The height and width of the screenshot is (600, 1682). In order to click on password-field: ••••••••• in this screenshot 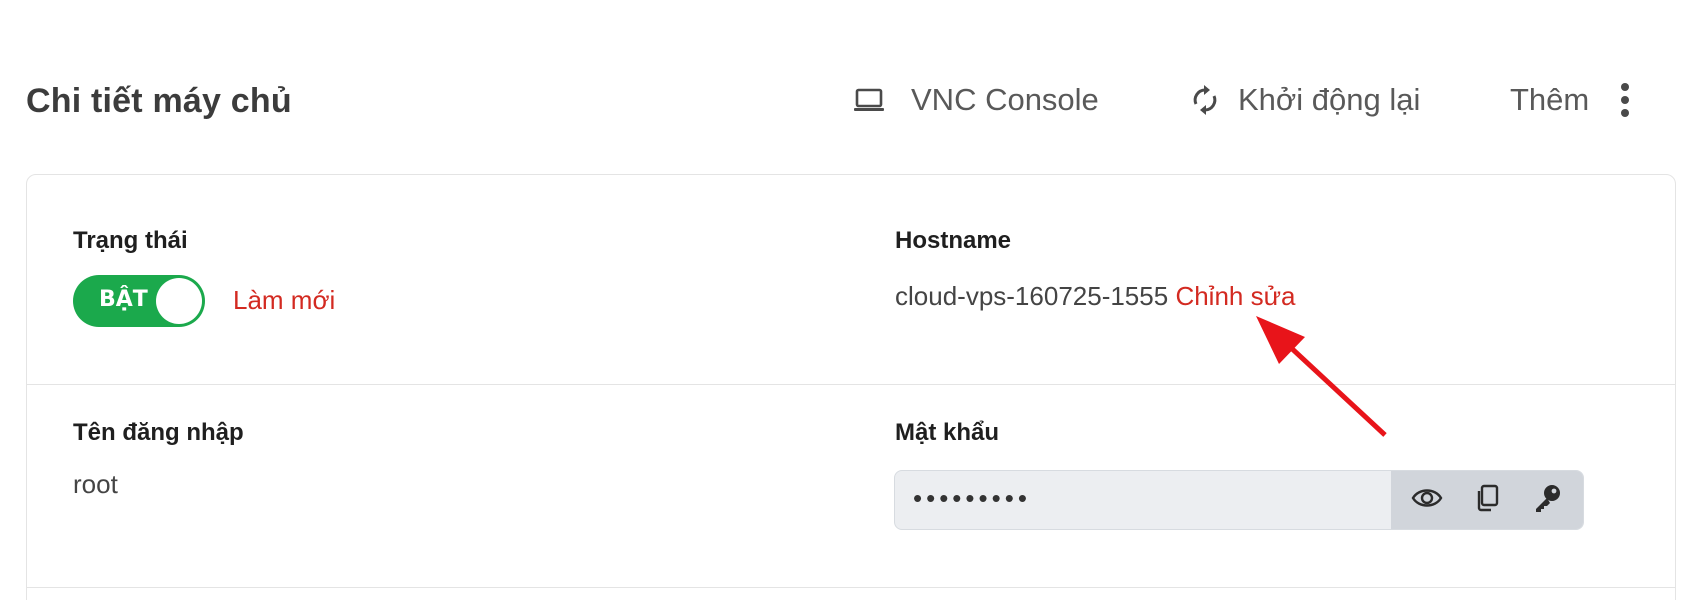, I will do `click(1239, 500)`.